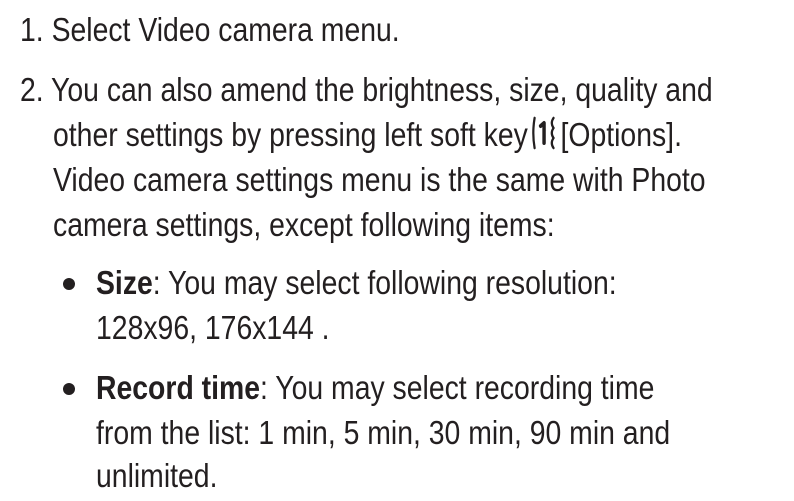 The image size is (794, 501). I want to click on step-2-line-4-text: camera settings, except following items:, so click(304, 224).